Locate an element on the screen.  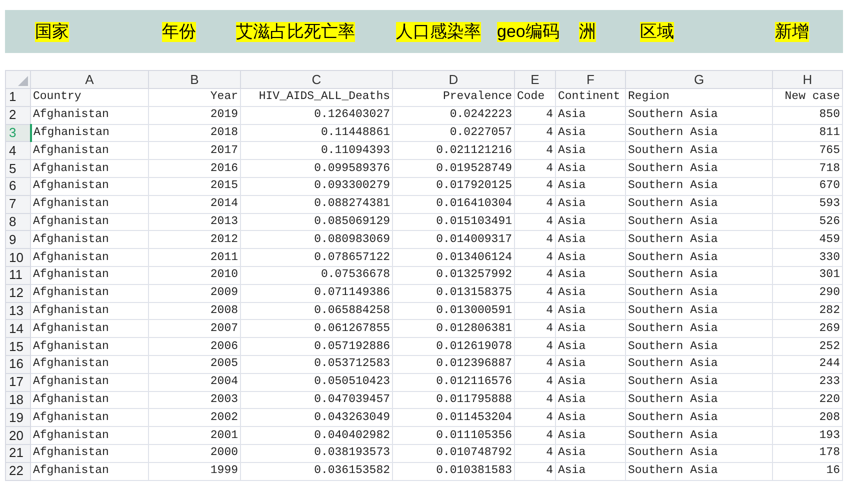
table-cell: 220 is located at coordinates (807, 400).